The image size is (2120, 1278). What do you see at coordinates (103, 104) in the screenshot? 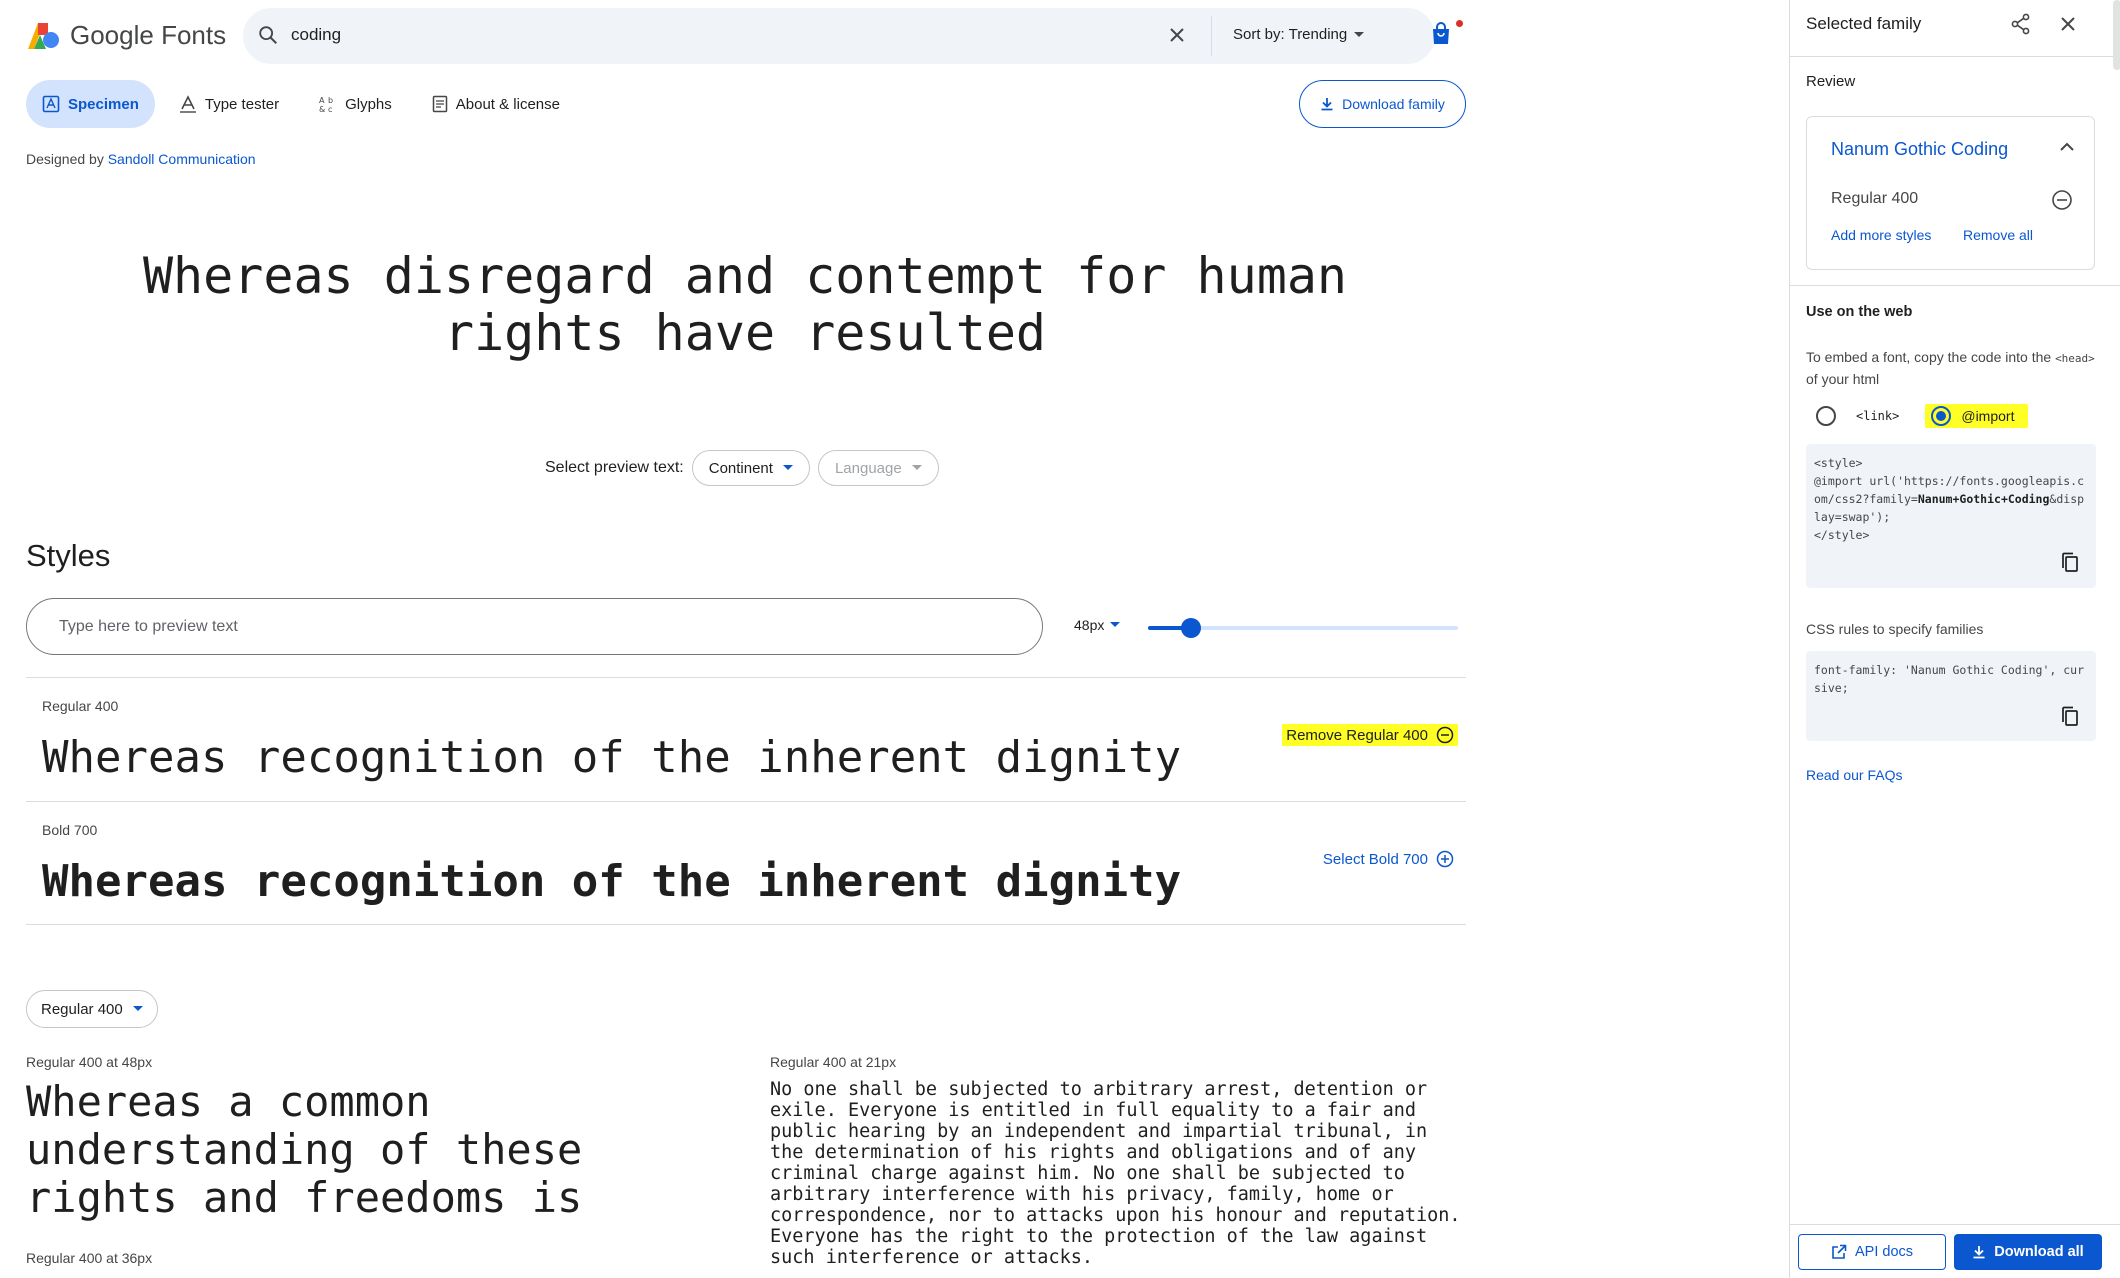
I see `tab-label: Specimen` at bounding box center [103, 104].